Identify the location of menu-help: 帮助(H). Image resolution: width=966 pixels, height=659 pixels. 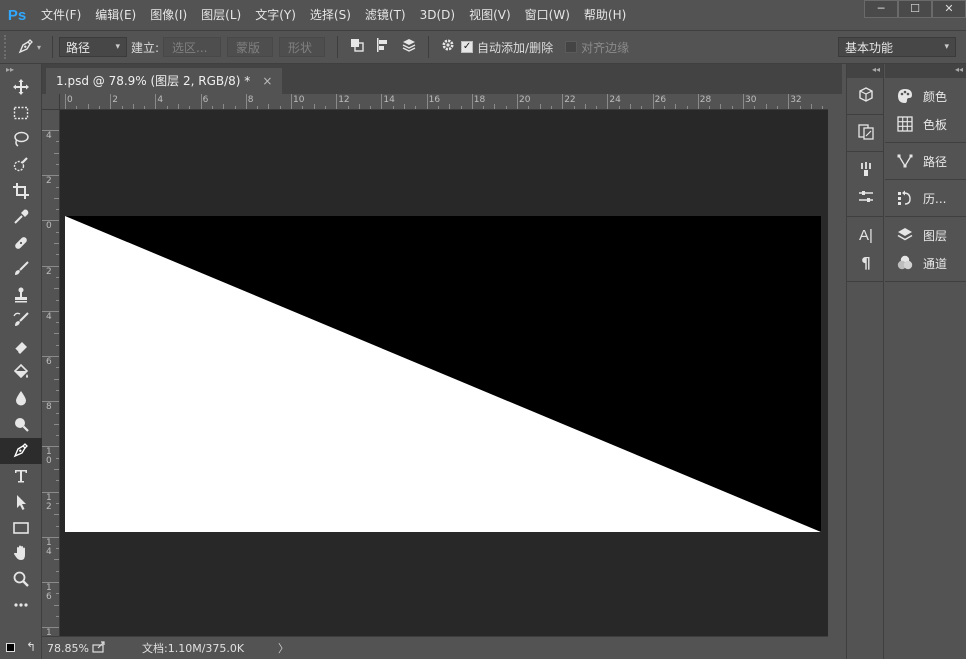
(605, 15).